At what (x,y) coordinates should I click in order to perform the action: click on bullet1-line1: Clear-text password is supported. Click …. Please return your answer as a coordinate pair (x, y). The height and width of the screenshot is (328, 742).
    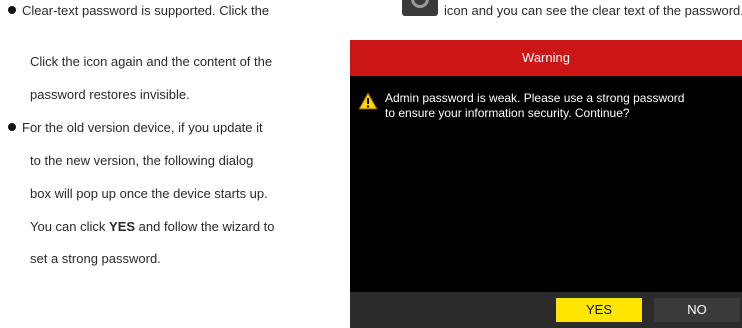
    Looking at the image, I should click on (138, 11).